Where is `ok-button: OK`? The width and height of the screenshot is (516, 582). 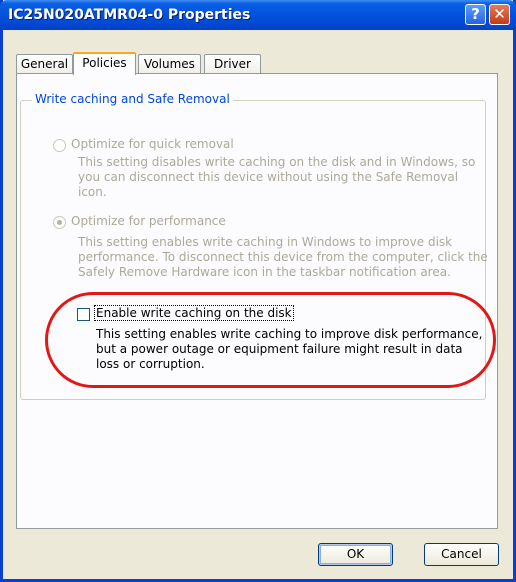 ok-button: OK is located at coordinates (355, 554).